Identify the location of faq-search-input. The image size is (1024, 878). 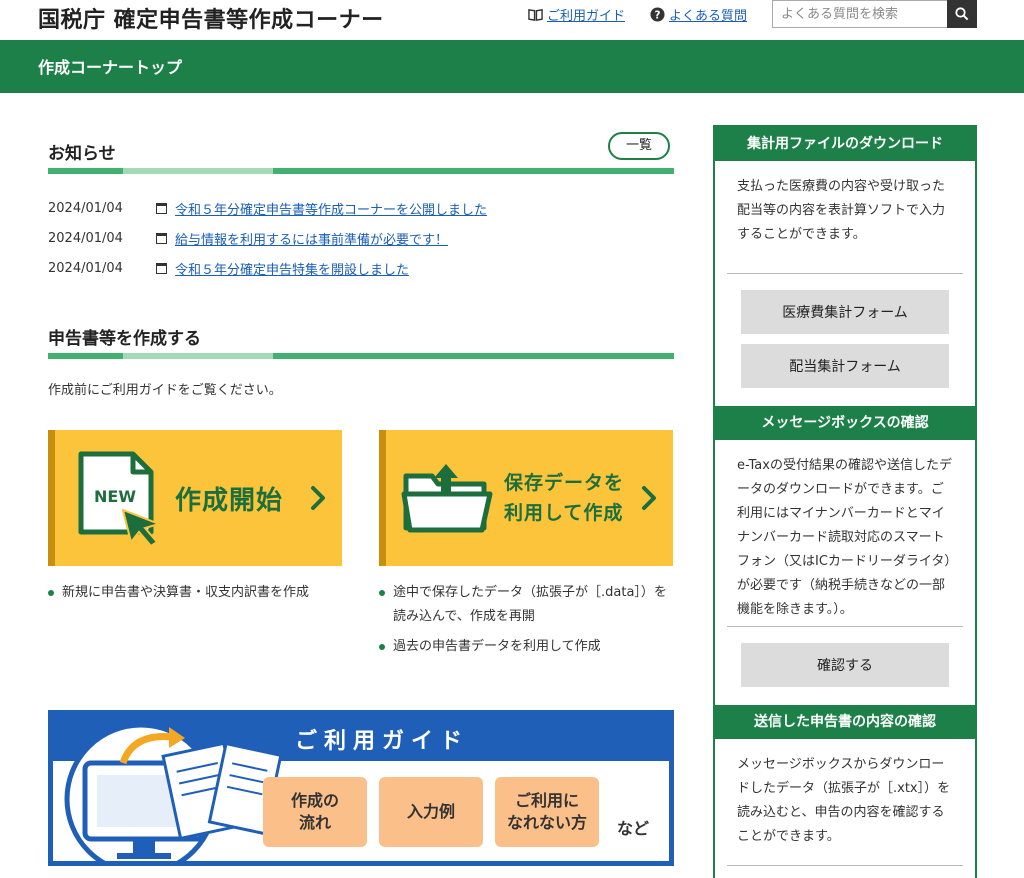
(859, 14).